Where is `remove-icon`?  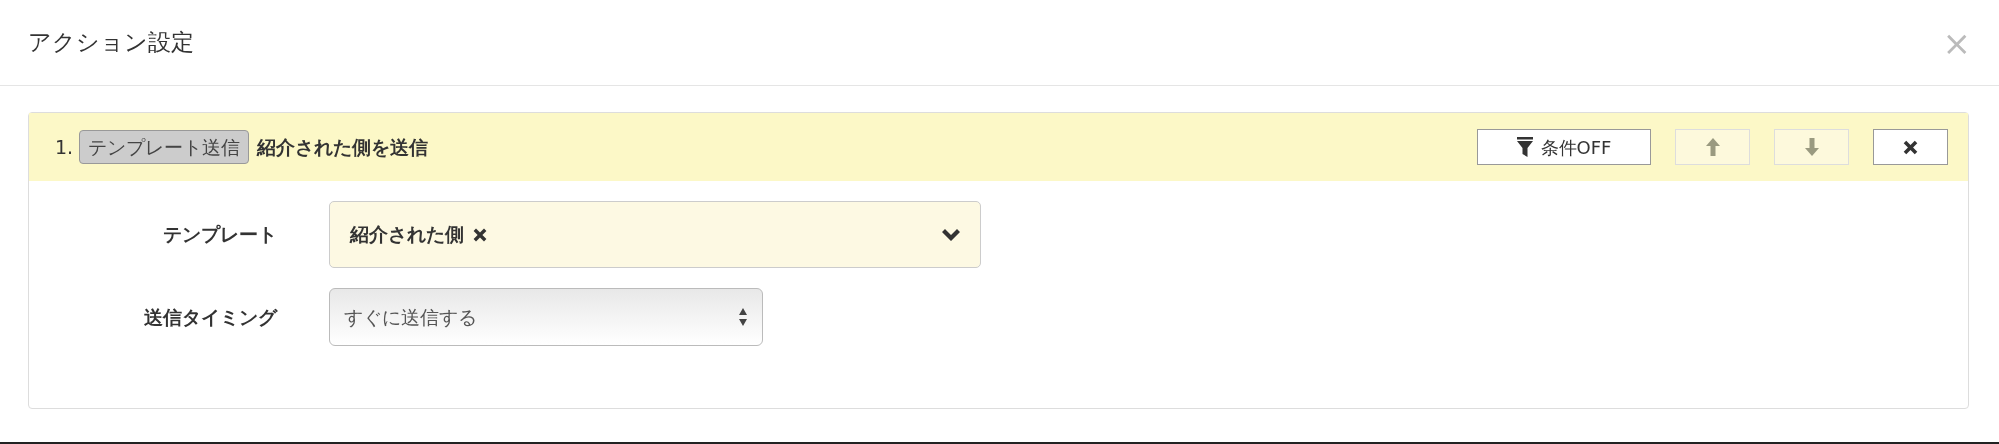 remove-icon is located at coordinates (480, 234).